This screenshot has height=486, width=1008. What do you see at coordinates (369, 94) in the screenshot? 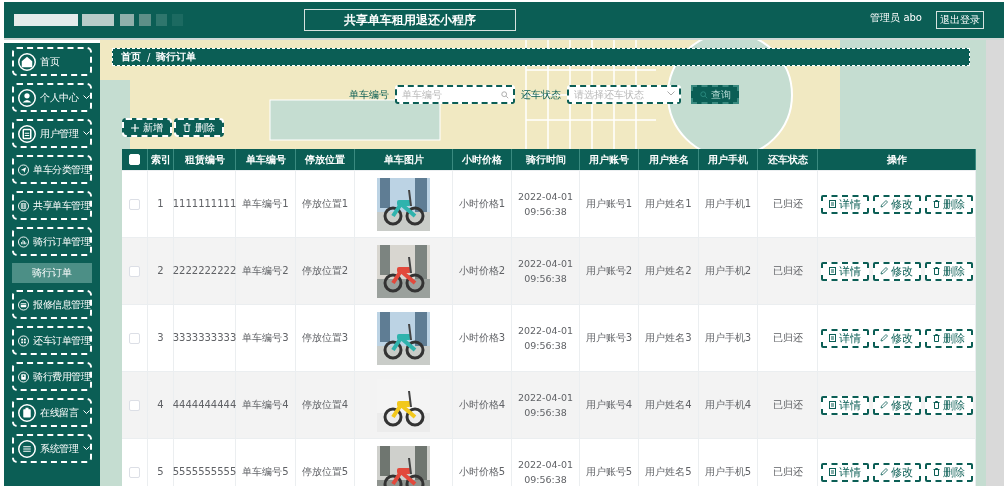
I see `field-label: 单车编号` at bounding box center [369, 94].